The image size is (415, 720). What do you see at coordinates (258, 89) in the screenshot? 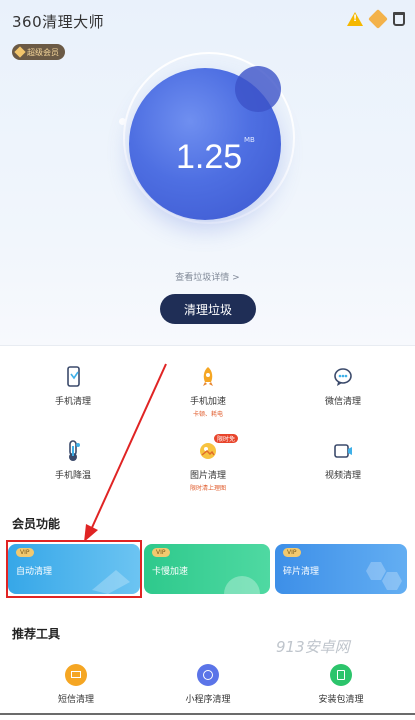
I see `gauge-bubble` at bounding box center [258, 89].